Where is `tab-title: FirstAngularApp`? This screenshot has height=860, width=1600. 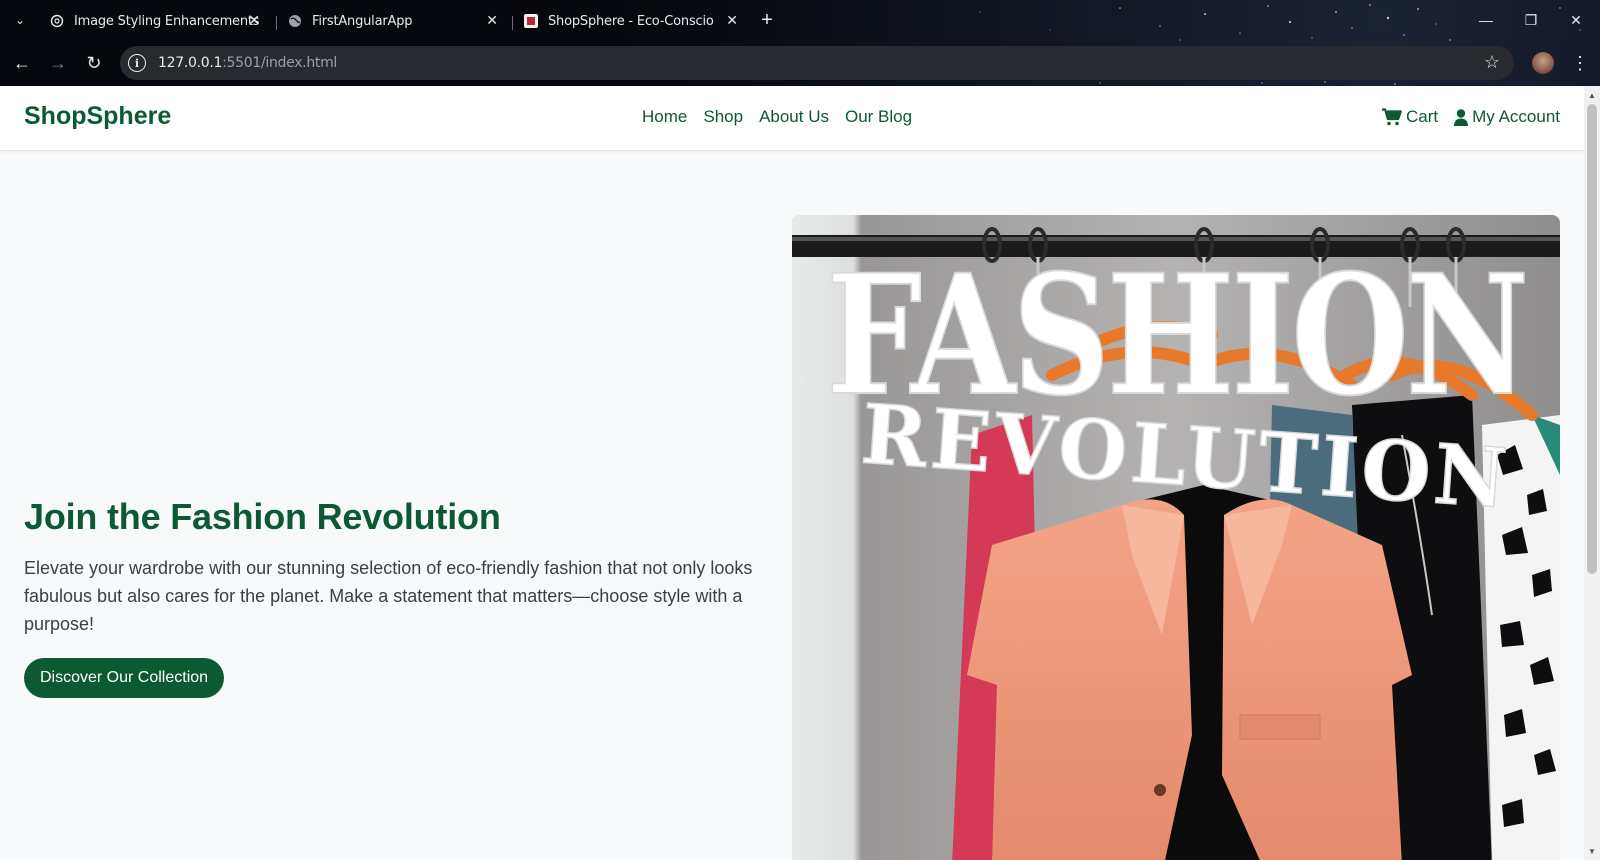 tab-title: FirstAngularApp is located at coordinates (362, 21).